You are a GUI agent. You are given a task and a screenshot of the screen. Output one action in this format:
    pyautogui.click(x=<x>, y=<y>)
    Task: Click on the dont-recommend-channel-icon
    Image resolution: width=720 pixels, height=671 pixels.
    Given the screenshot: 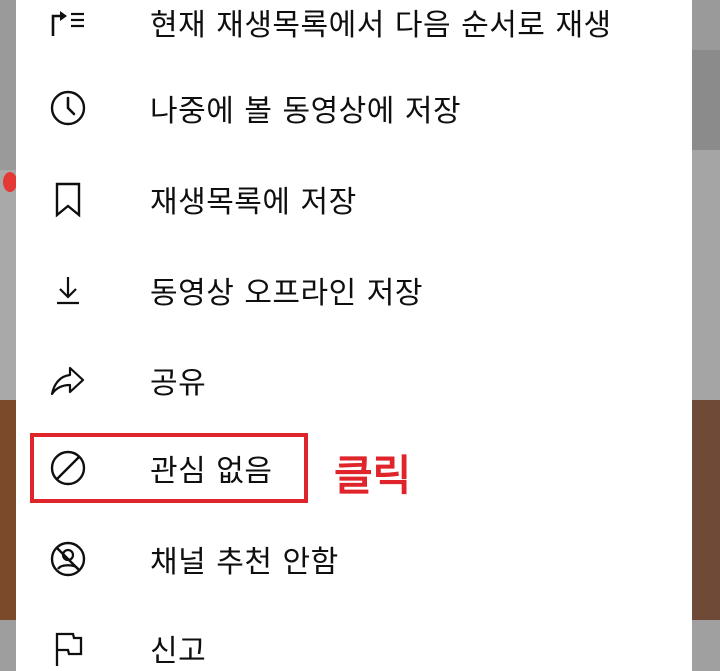 What is the action you would take?
    pyautogui.click(x=68, y=559)
    